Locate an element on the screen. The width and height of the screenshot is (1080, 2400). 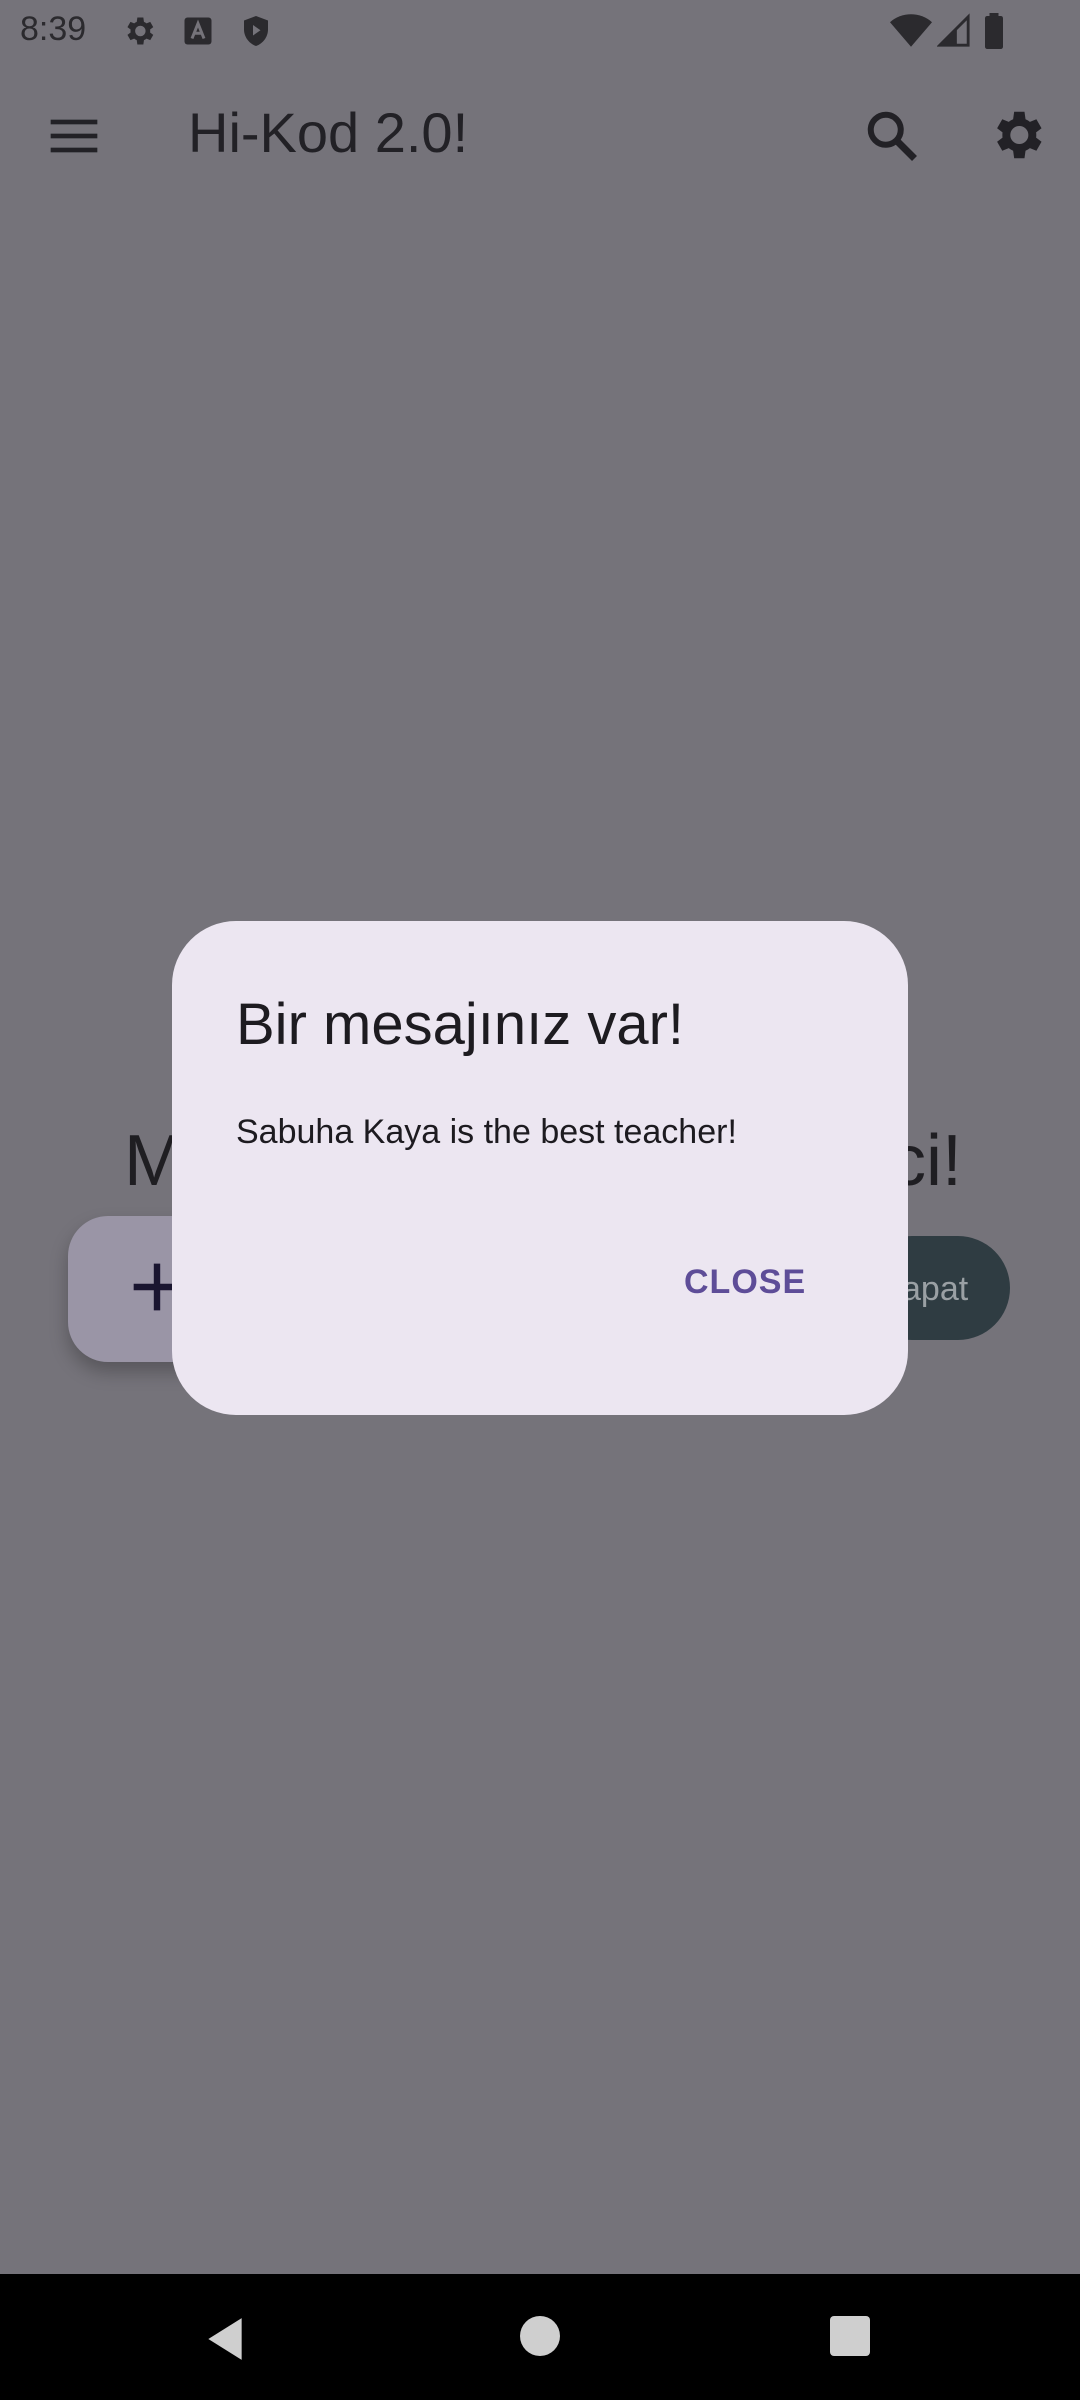
signal-icon is located at coordinates (953, 30).